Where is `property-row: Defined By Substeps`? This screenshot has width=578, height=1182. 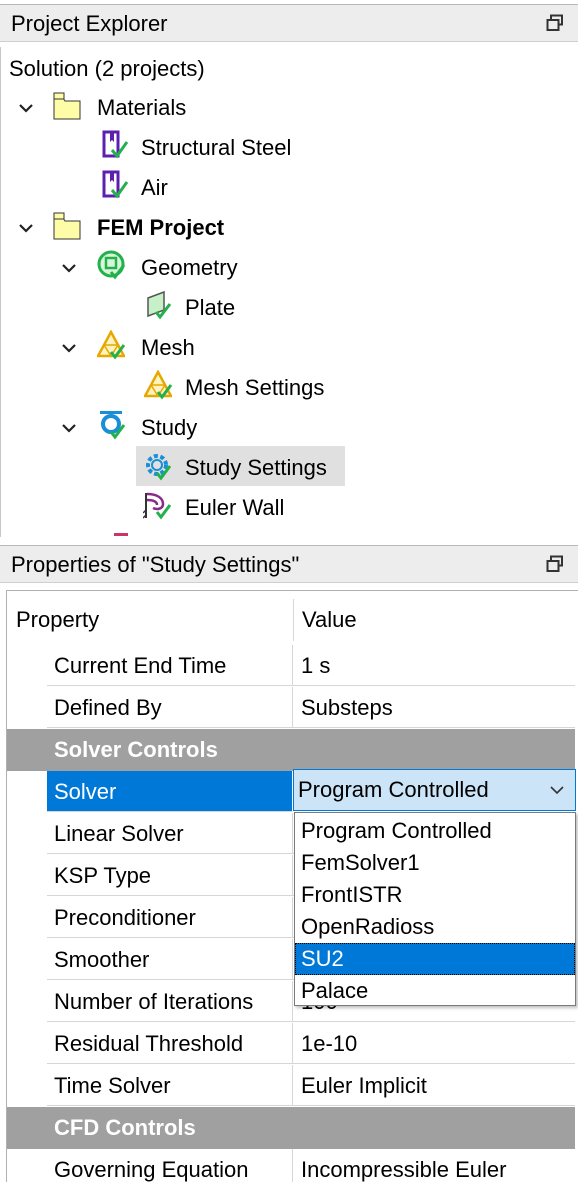 property-row: Defined By Substeps is located at coordinates (291, 708).